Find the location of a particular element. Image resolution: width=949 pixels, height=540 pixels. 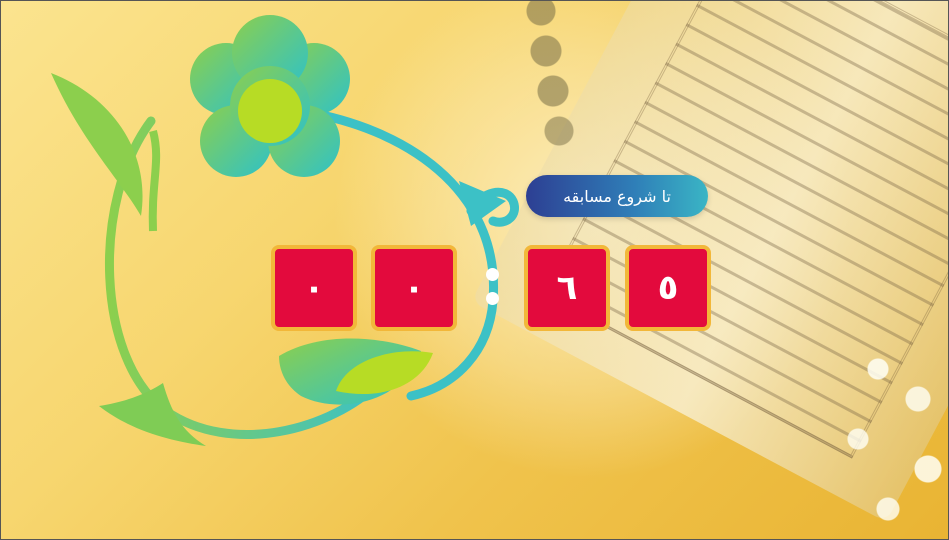

colon-dot-top is located at coordinates (492, 274).